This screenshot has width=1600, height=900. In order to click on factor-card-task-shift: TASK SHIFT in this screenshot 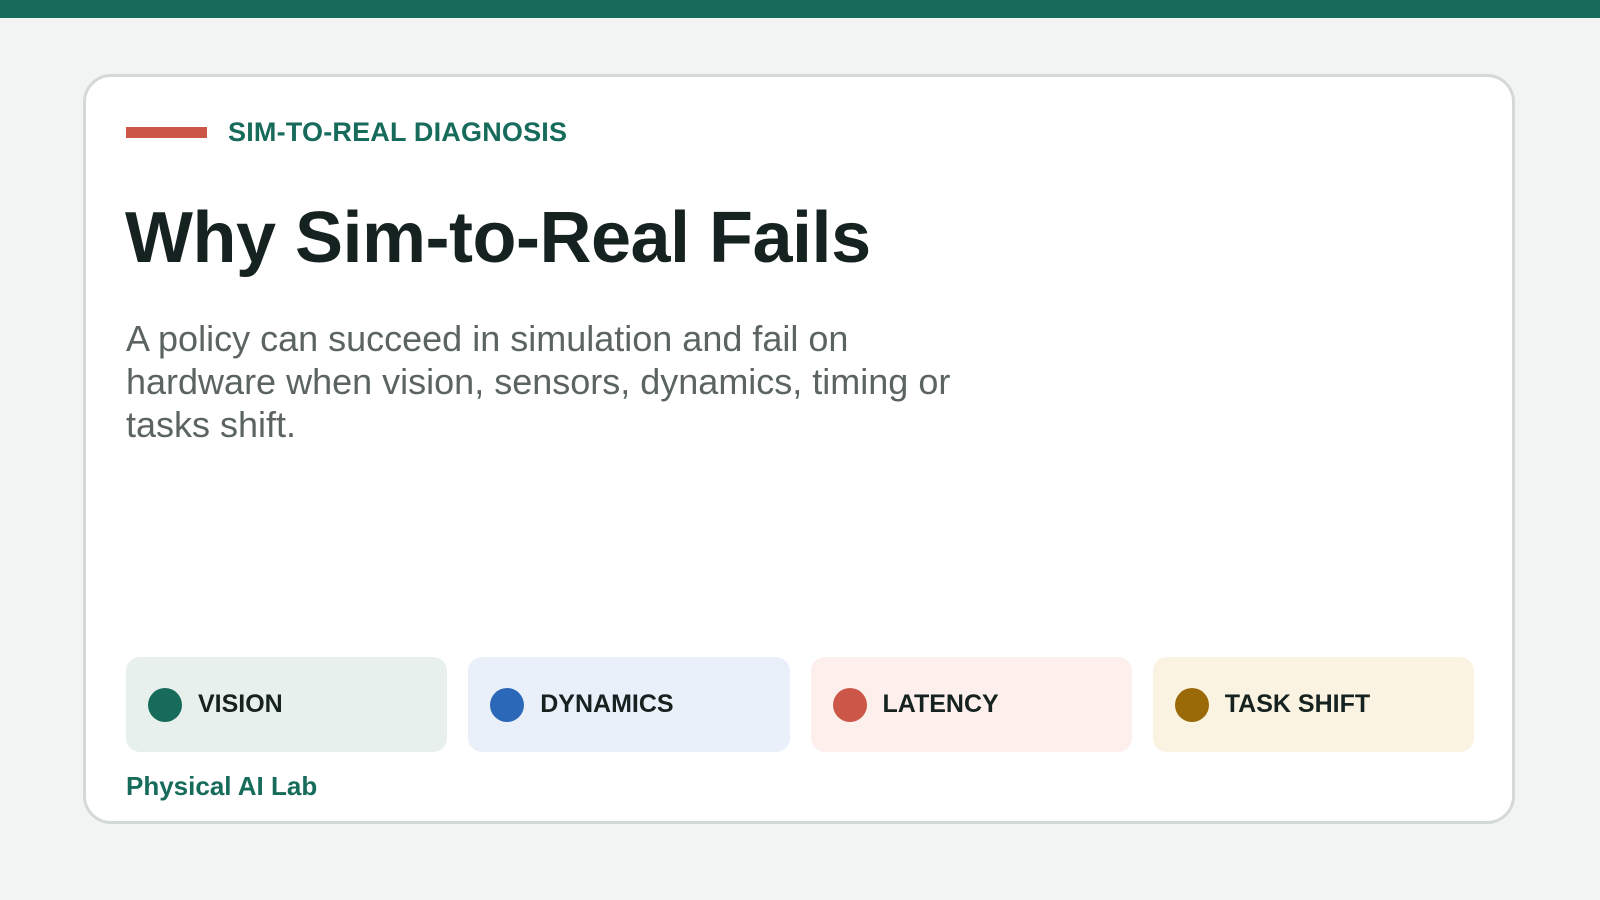, I will do `click(1313, 704)`.